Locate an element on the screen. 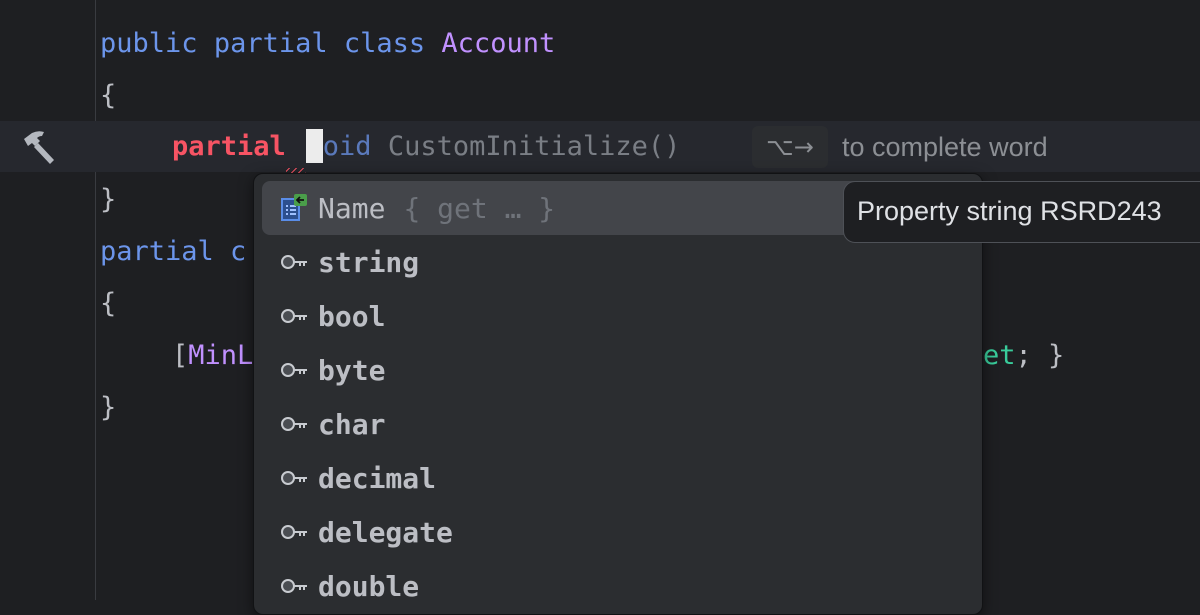  hammer-icon is located at coordinates (40, 147).